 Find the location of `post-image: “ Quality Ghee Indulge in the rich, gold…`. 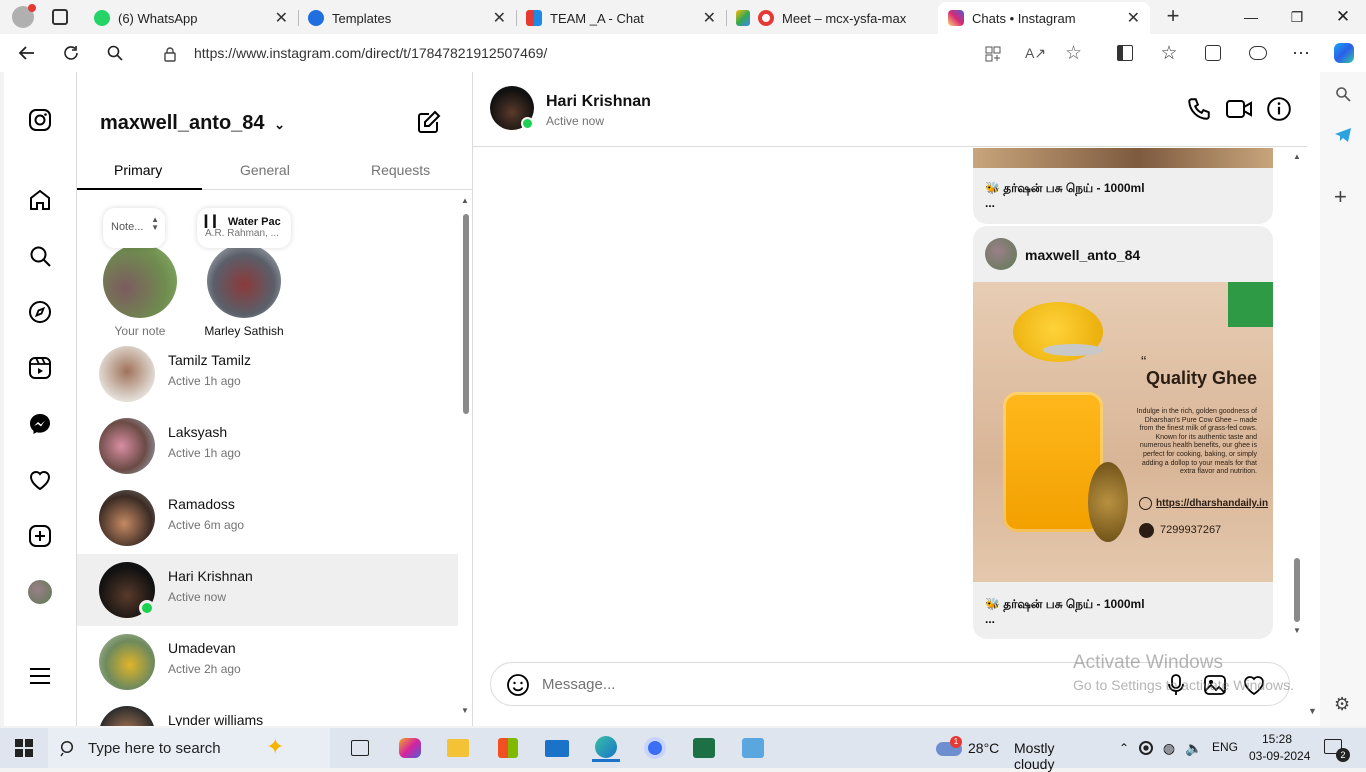

post-image: “ Quality Ghee Indulge in the rich, gold… is located at coordinates (1123, 432).